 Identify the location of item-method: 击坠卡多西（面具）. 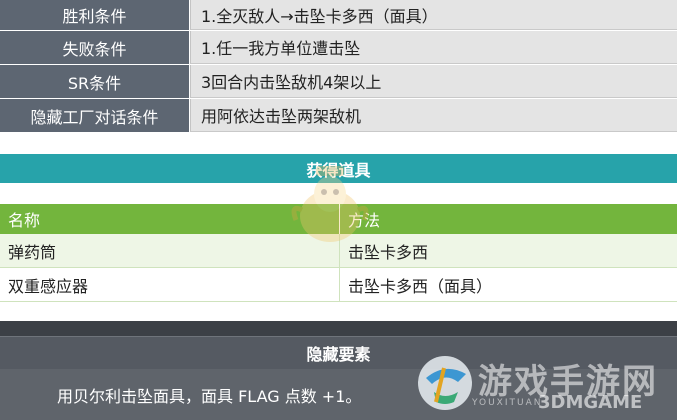
(420, 286).